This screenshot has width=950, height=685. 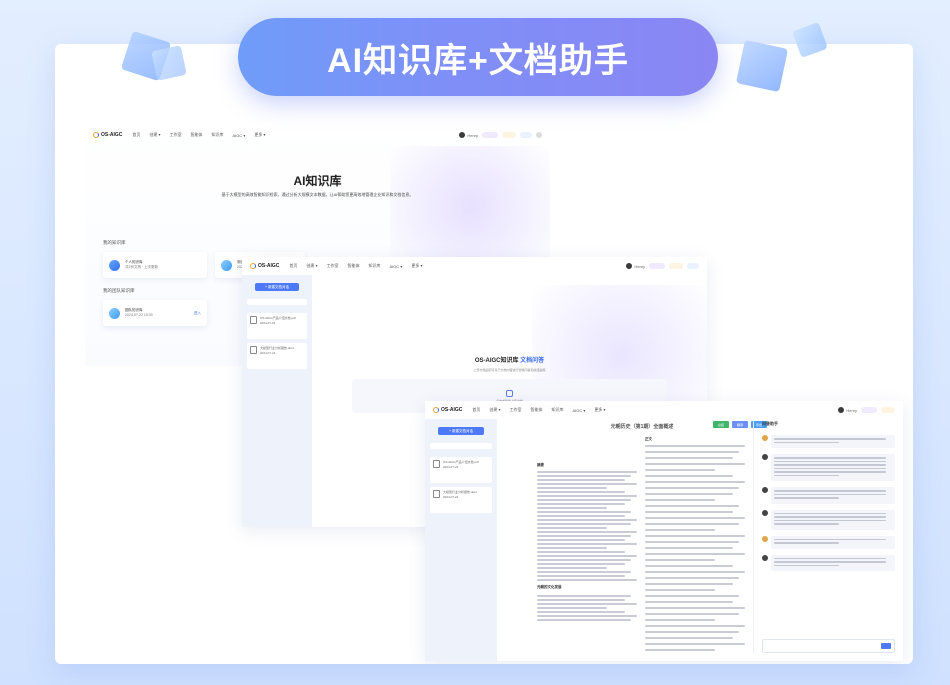 What do you see at coordinates (740, 424) in the screenshot?
I see `translate-button: 翻译` at bounding box center [740, 424].